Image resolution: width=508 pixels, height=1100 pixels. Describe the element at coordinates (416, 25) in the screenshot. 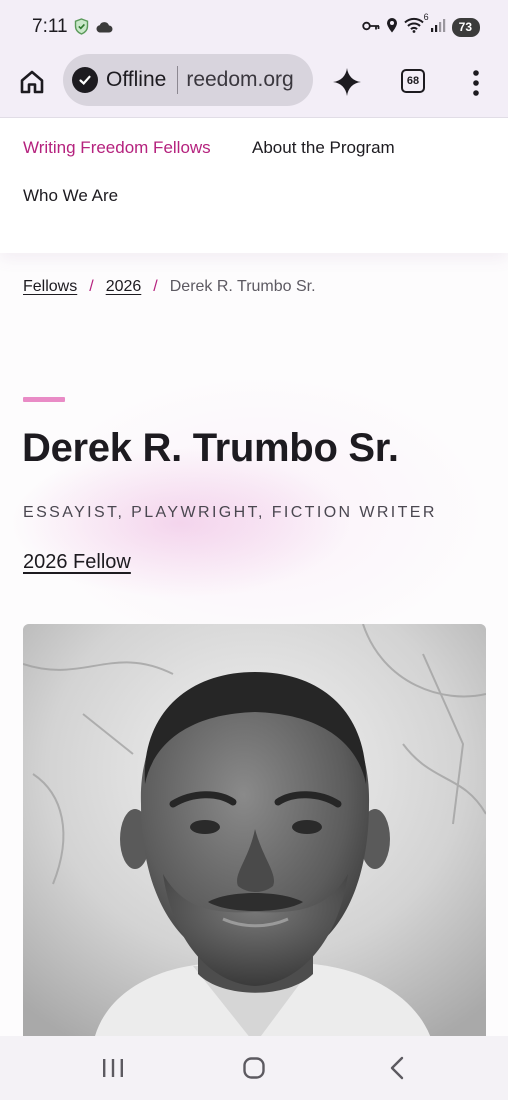

I see `wifi-icon: 6` at that location.